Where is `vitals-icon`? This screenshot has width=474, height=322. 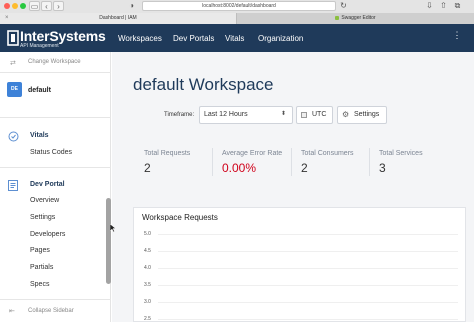
vitals-icon is located at coordinates (13, 136).